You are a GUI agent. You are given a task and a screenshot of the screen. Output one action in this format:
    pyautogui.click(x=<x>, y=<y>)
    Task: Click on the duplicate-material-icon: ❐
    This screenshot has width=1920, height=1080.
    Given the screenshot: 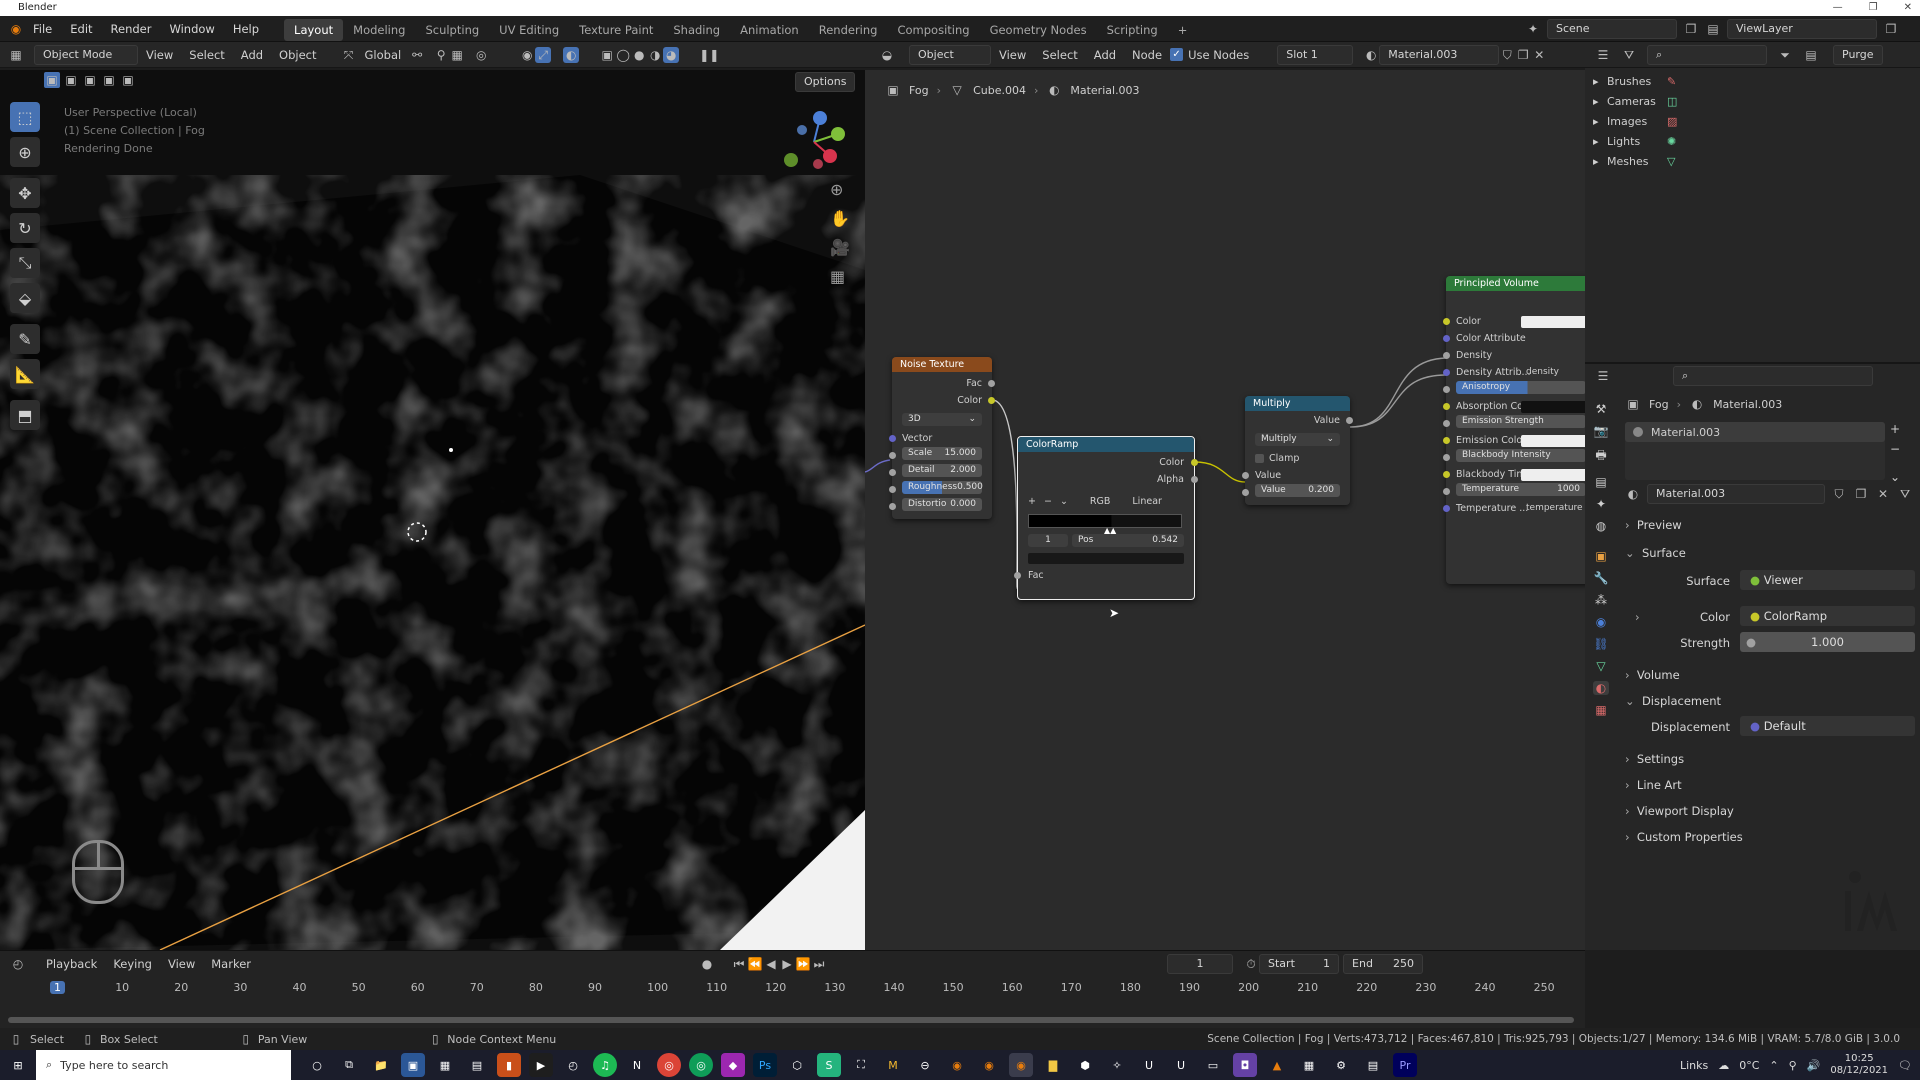 What is the action you would take?
    pyautogui.click(x=1523, y=55)
    